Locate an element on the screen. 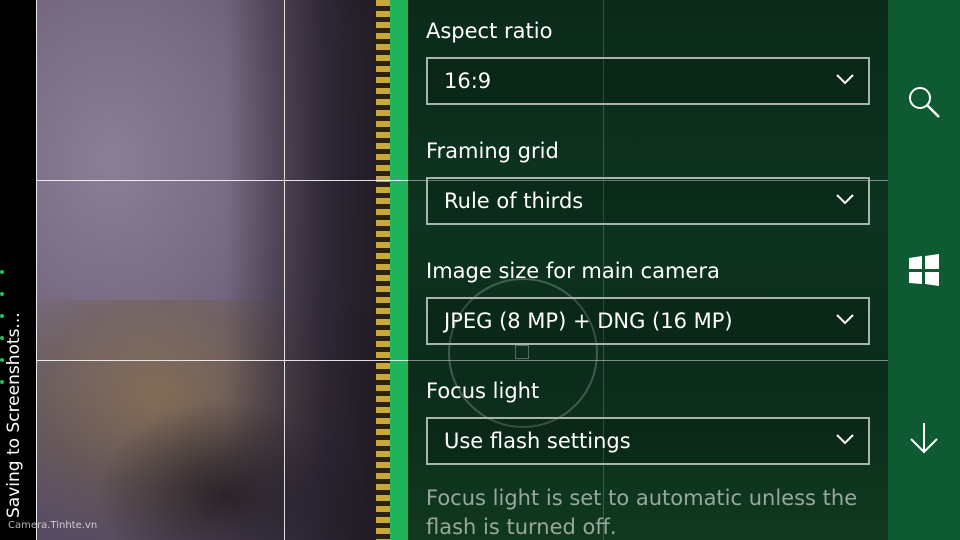  windows-button is located at coordinates (924, 271).